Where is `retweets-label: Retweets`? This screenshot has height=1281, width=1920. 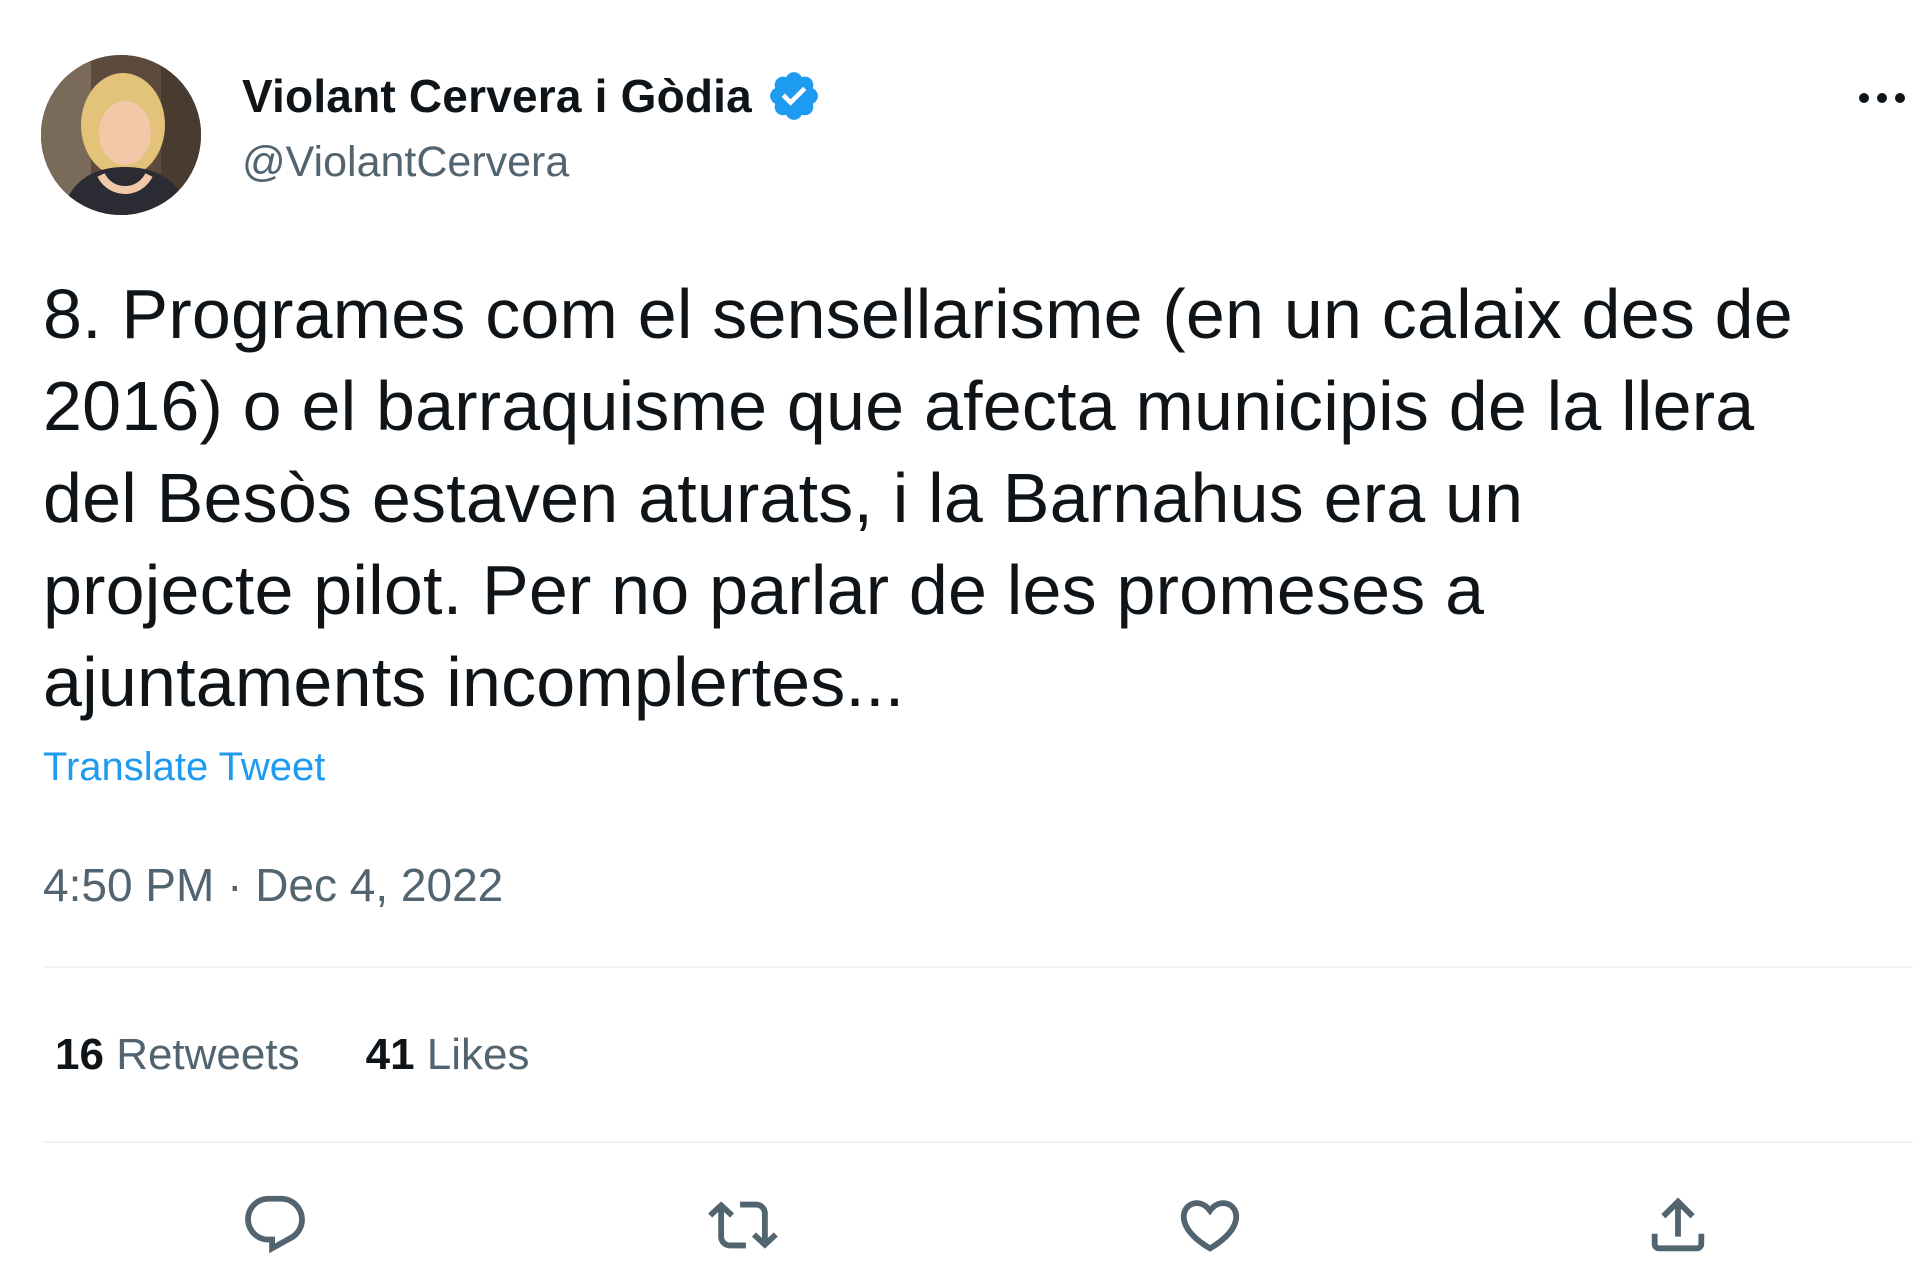
retweets-label: Retweets is located at coordinates (208, 1054).